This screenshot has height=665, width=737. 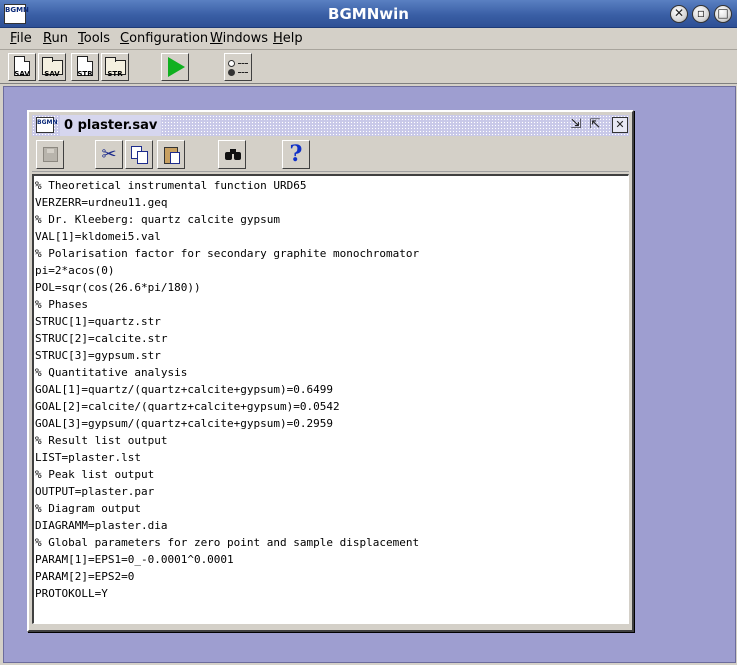 I want to click on main-toolbar: SAV SAV STR STR, so click(x=368, y=67).